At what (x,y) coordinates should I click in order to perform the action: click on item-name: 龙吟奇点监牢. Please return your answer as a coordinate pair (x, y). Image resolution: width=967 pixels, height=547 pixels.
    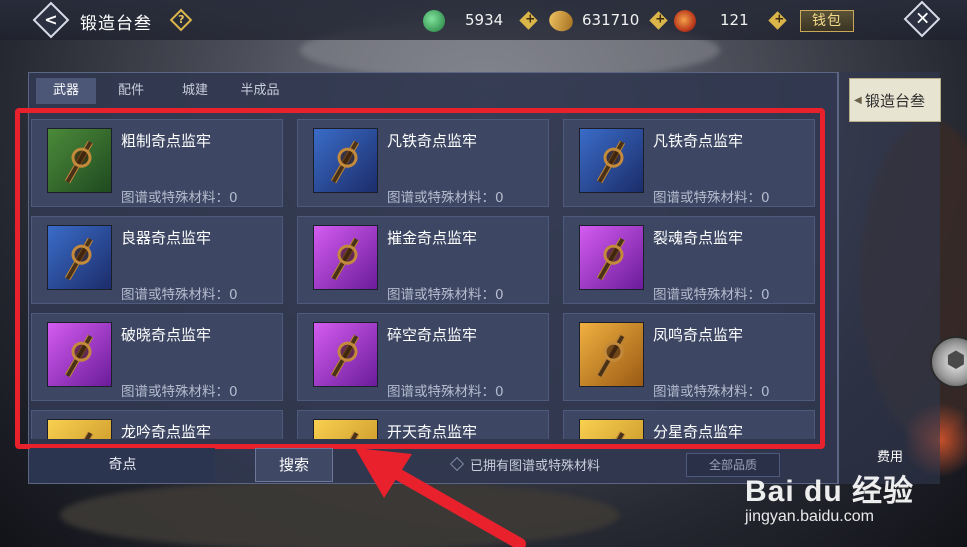
    Looking at the image, I should click on (166, 431).